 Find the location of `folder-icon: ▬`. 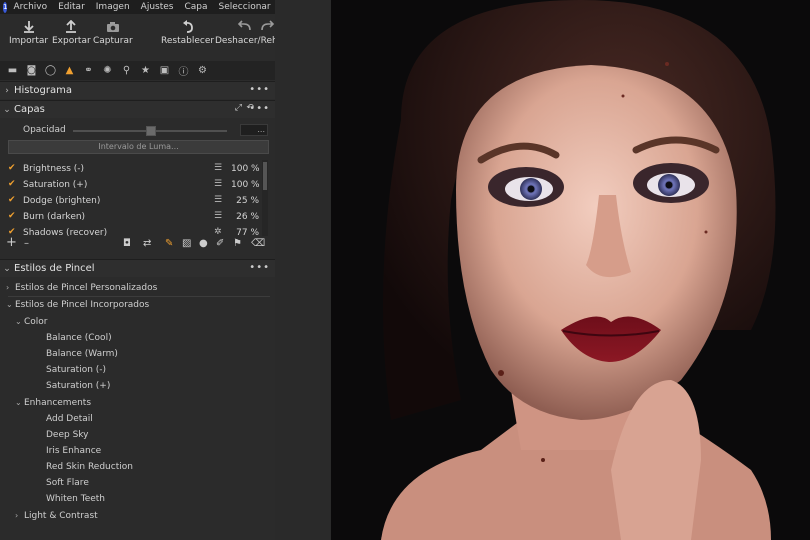

folder-icon: ▬ is located at coordinates (12, 70).